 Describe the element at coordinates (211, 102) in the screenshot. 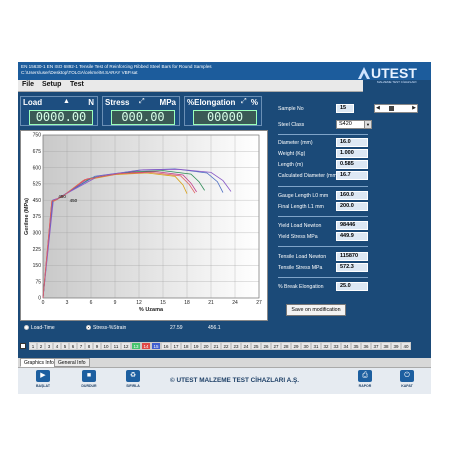

I see `elongation-meter-label: %Elongation` at that location.